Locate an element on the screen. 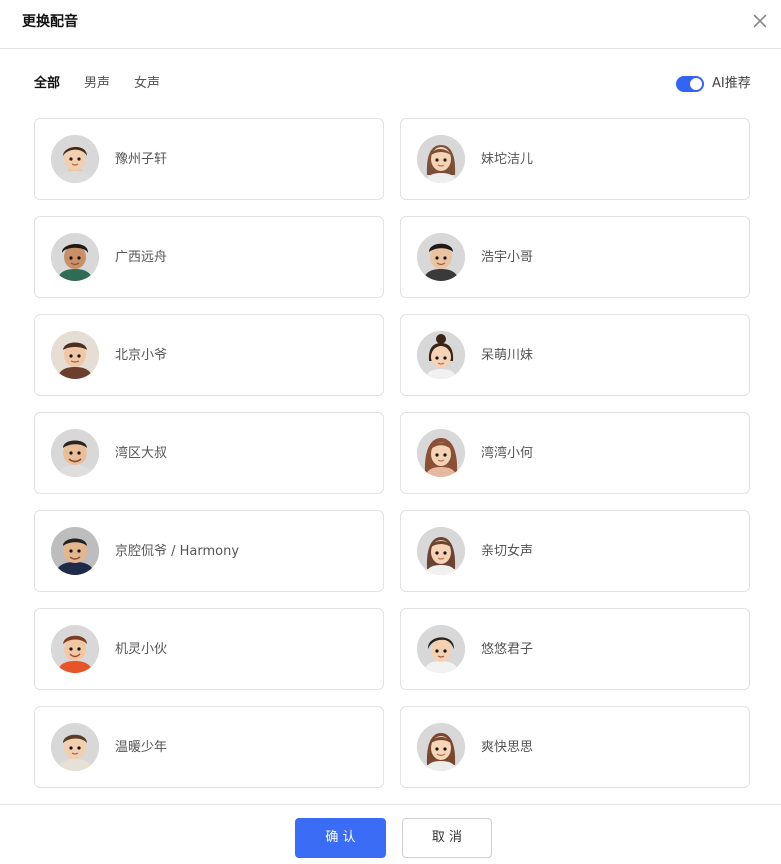  voice-card: 浩宇小哥 is located at coordinates (575, 257).